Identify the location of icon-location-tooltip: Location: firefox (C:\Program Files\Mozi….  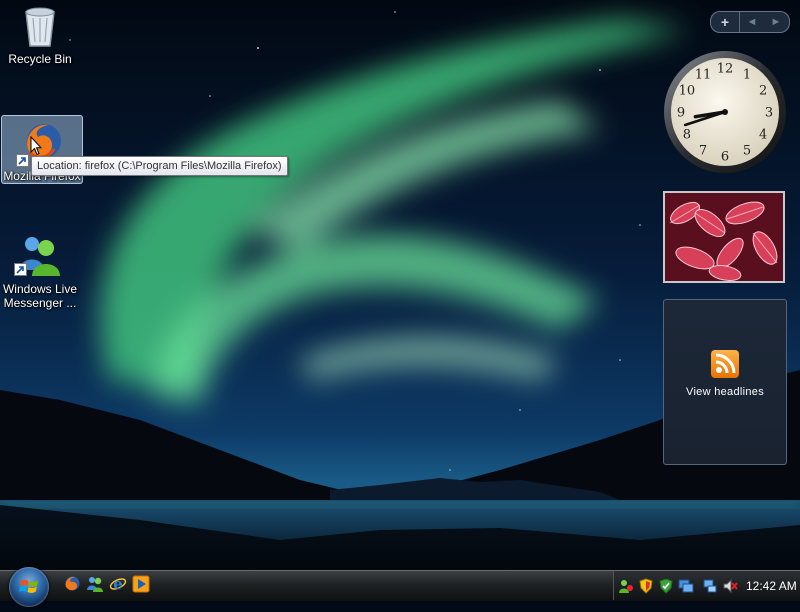
(159, 166).